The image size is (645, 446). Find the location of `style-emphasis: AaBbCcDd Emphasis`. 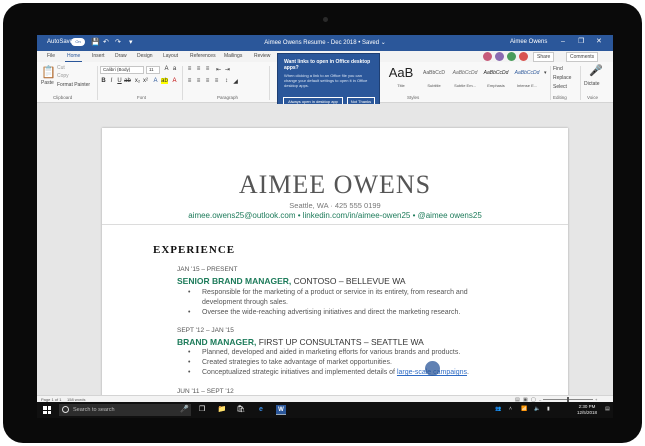

style-emphasis: AaBbCcDd Emphasis is located at coordinates (496, 79).